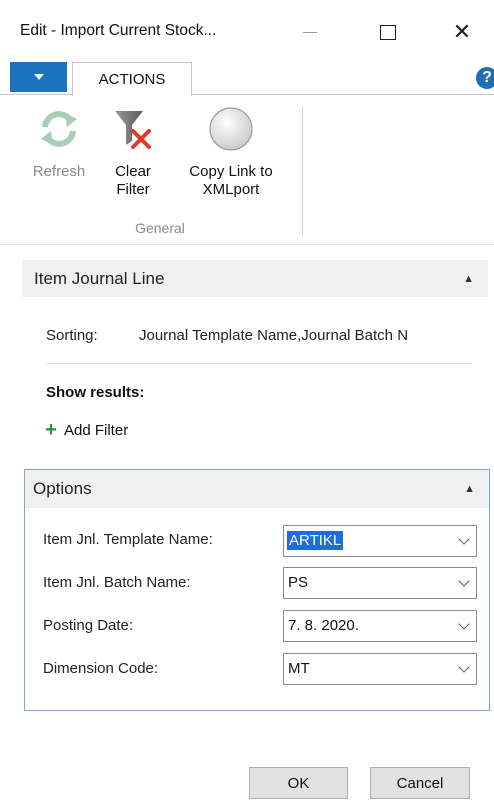 This screenshot has height=812, width=494. What do you see at coordinates (462, 32) in the screenshot?
I see `close-icon: ✕` at bounding box center [462, 32].